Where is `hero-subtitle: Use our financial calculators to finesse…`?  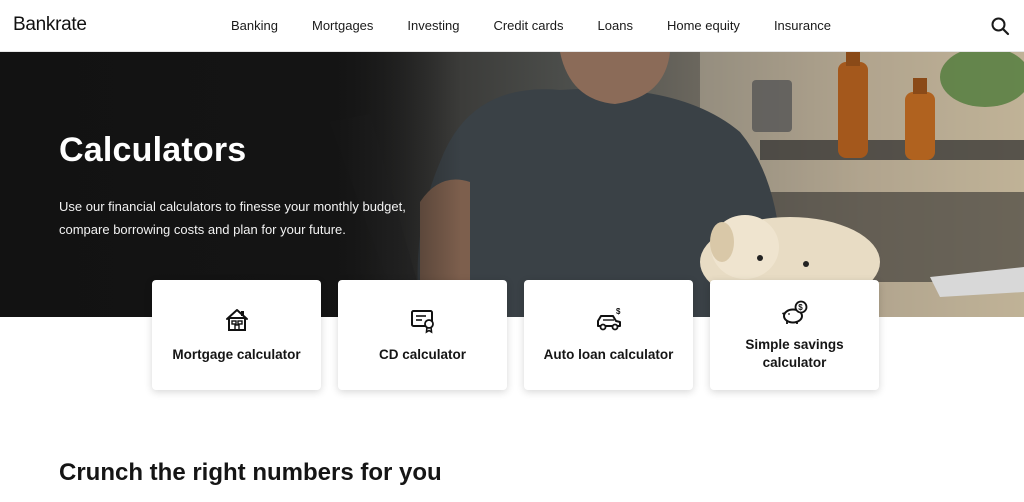
hero-subtitle: Use our financial calculators to finesse… is located at coordinates (234, 218).